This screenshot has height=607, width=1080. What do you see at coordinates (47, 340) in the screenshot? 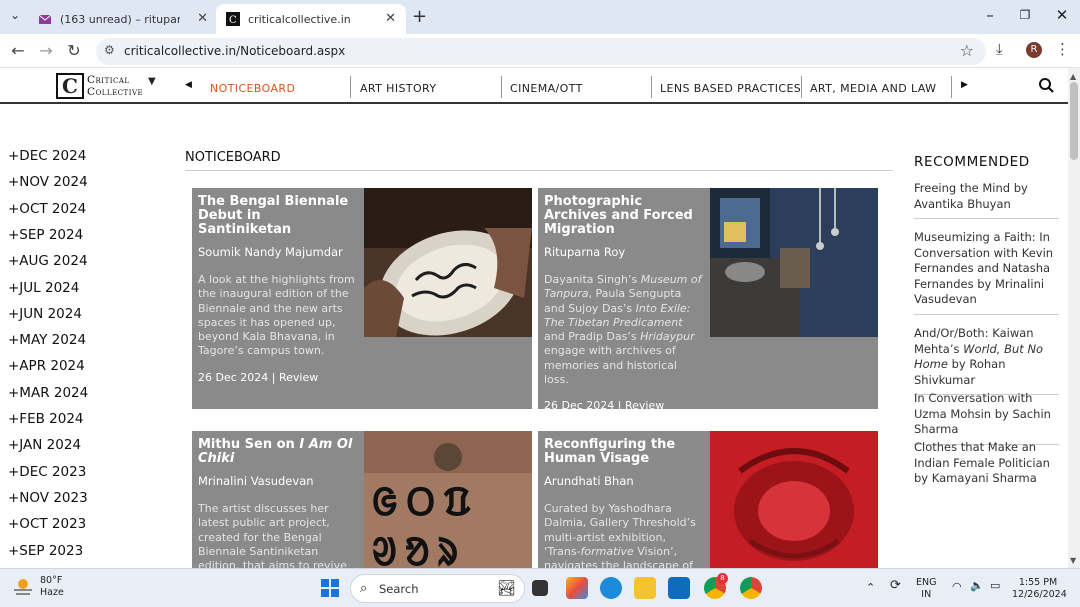
I see `archive-month: +MAY 2024` at bounding box center [47, 340].